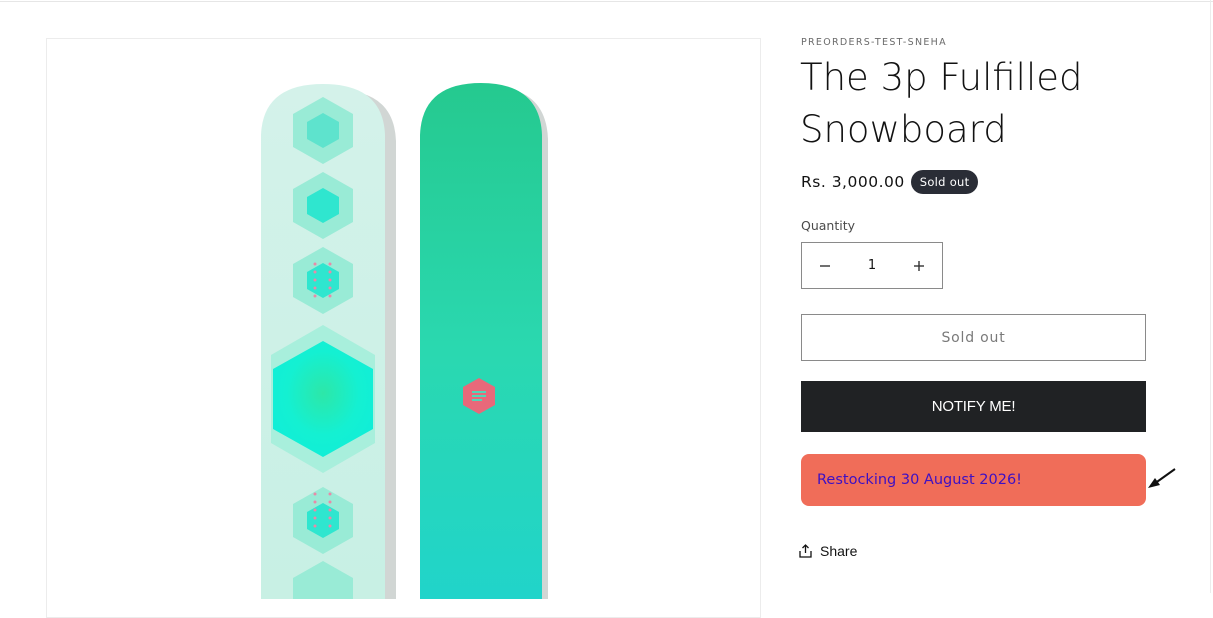 This screenshot has width=1213, height=618. I want to click on product-price: Rs. 3,000.00, so click(853, 182).